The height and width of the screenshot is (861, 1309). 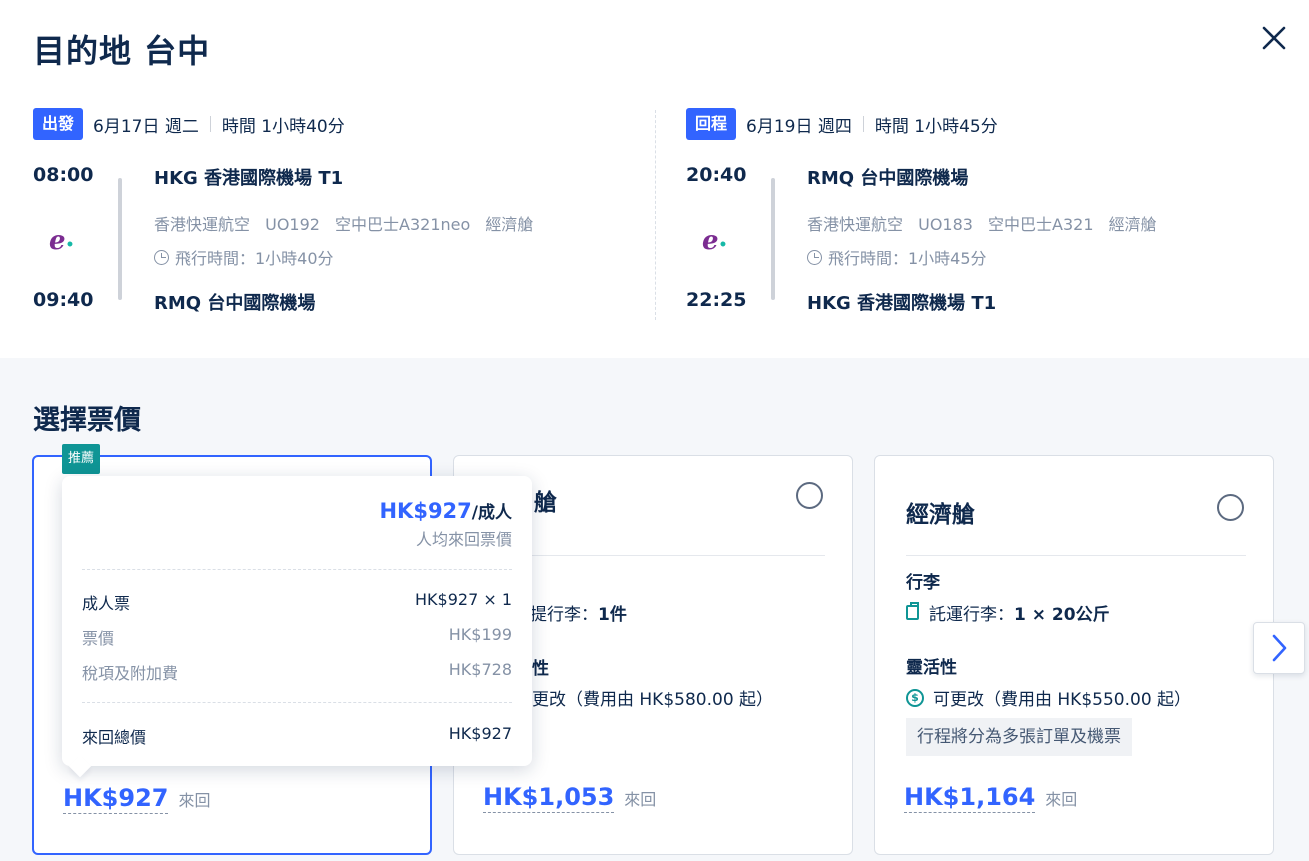 I want to click on outbound-depart-airport: HKG 香港國際機場 T1, so click(x=249, y=178).